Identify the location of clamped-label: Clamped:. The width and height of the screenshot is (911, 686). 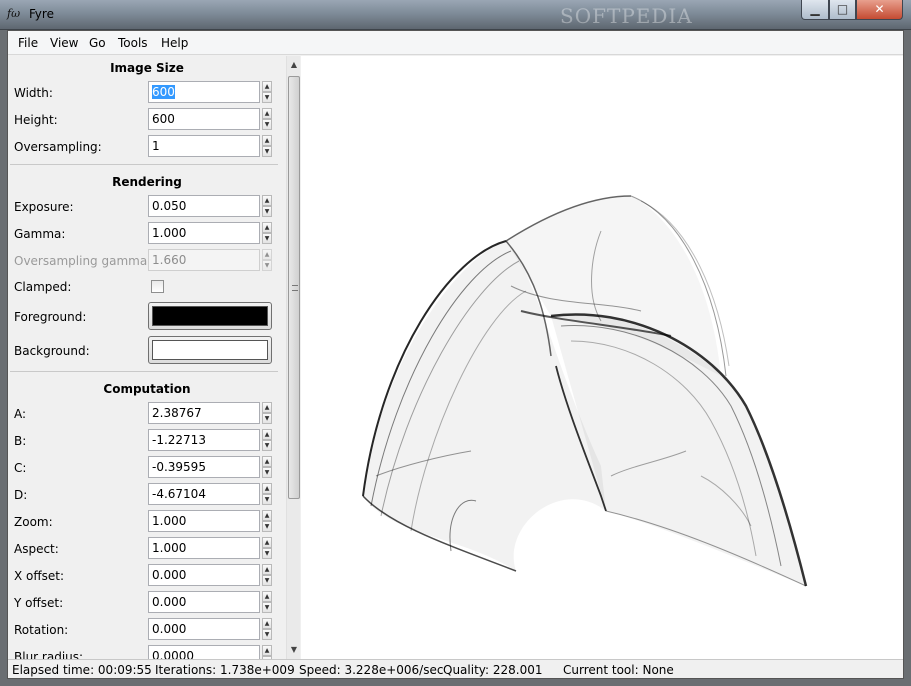
(43, 287).